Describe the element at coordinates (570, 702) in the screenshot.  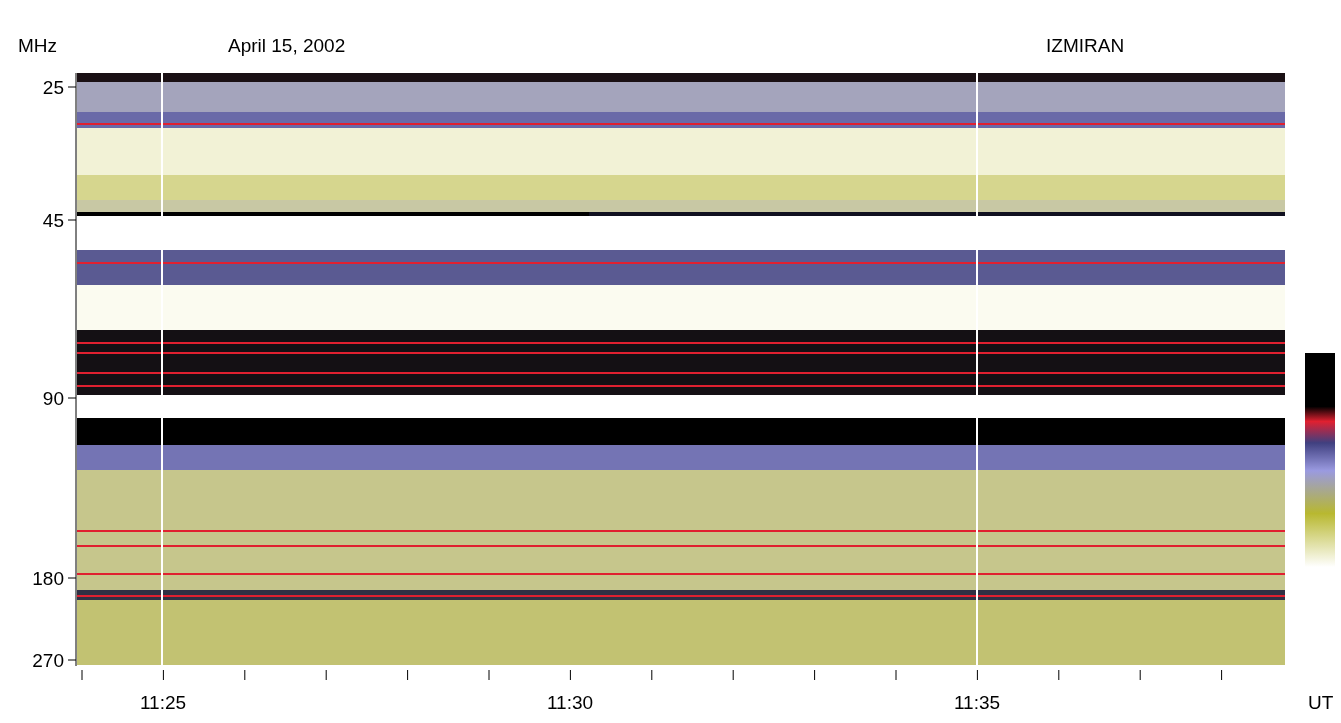
I see `x-axis-label: 11:30` at that location.